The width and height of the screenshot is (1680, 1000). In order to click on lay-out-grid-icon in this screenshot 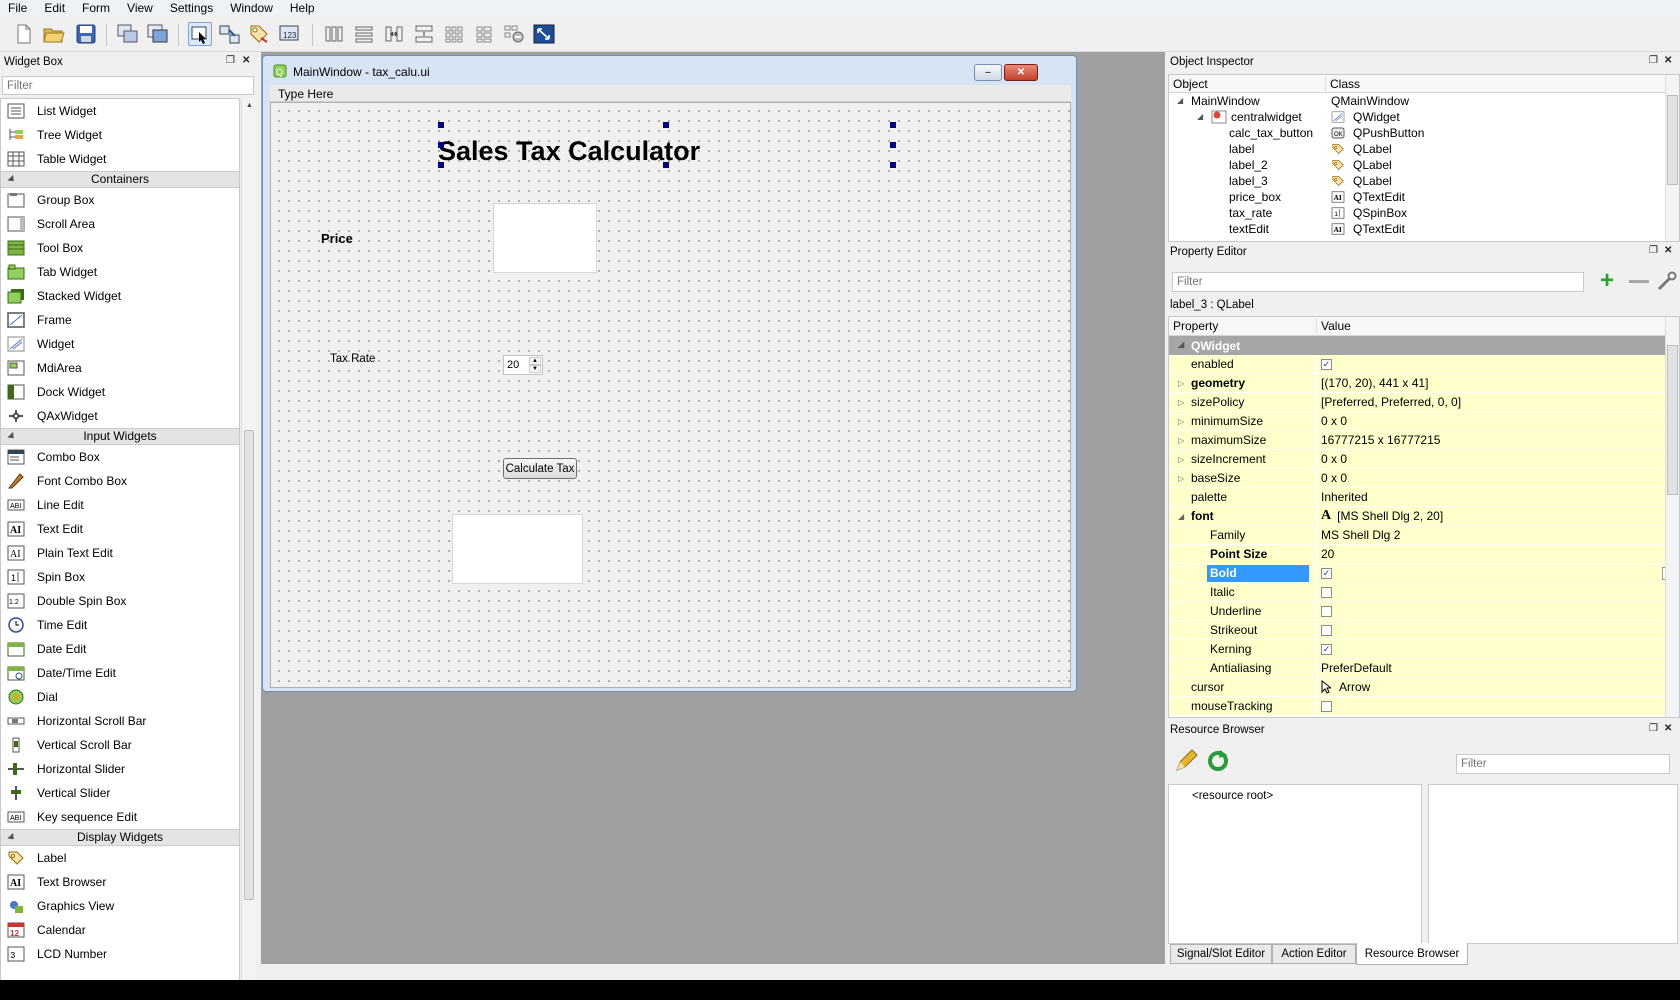, I will do `click(454, 34)`.